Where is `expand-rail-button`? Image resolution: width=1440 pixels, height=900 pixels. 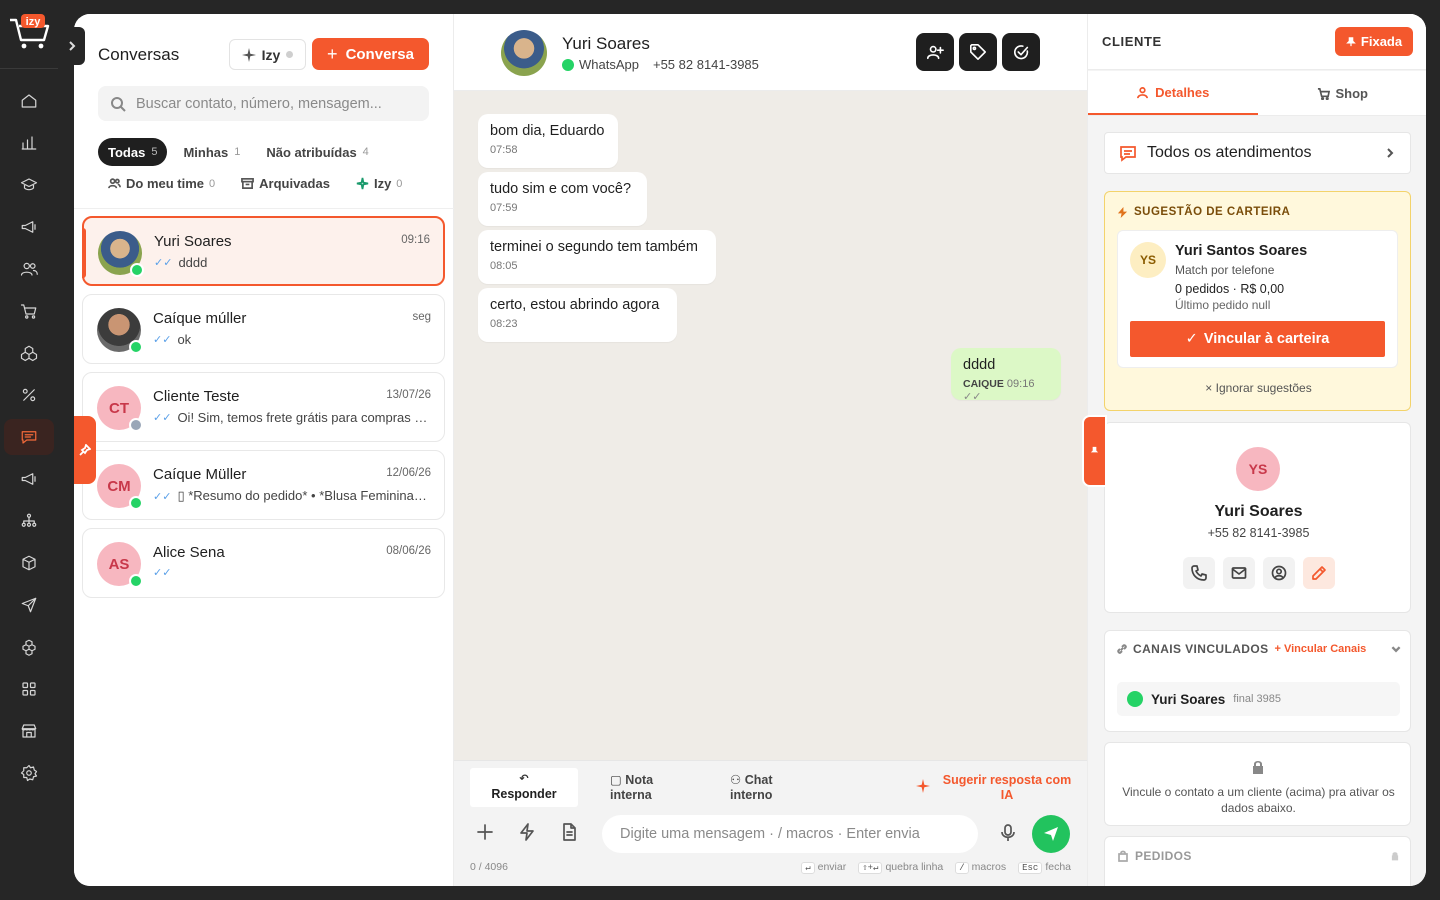
expand-rail-button is located at coordinates (72, 46).